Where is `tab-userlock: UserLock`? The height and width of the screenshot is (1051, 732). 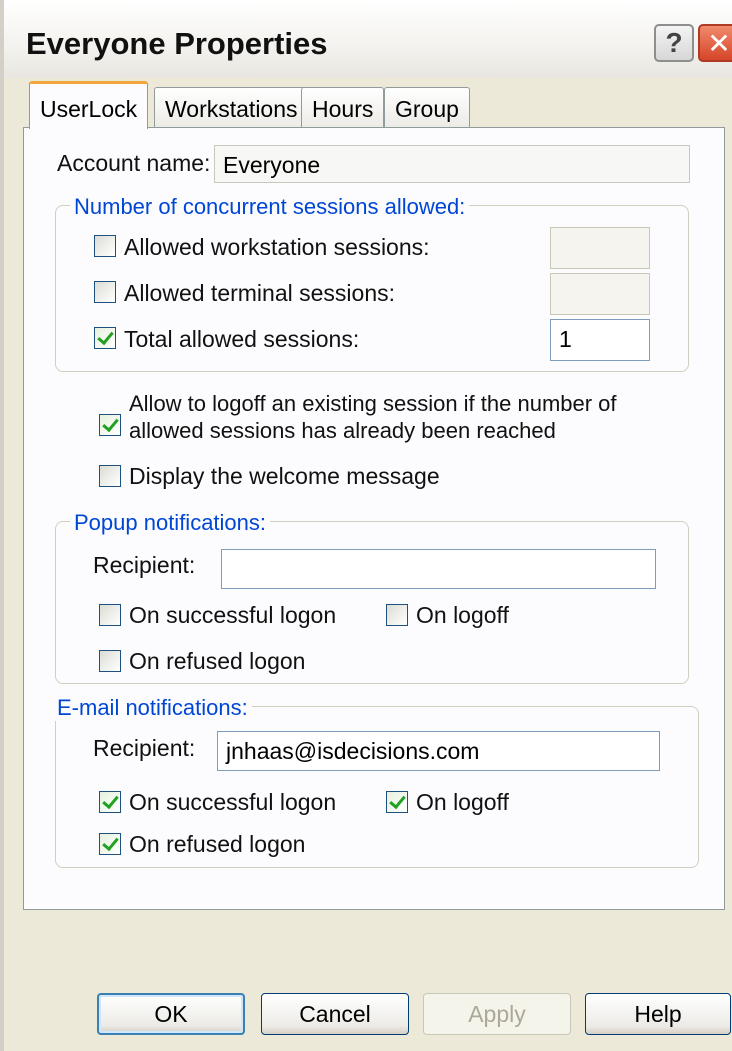
tab-userlock: UserLock is located at coordinates (89, 105).